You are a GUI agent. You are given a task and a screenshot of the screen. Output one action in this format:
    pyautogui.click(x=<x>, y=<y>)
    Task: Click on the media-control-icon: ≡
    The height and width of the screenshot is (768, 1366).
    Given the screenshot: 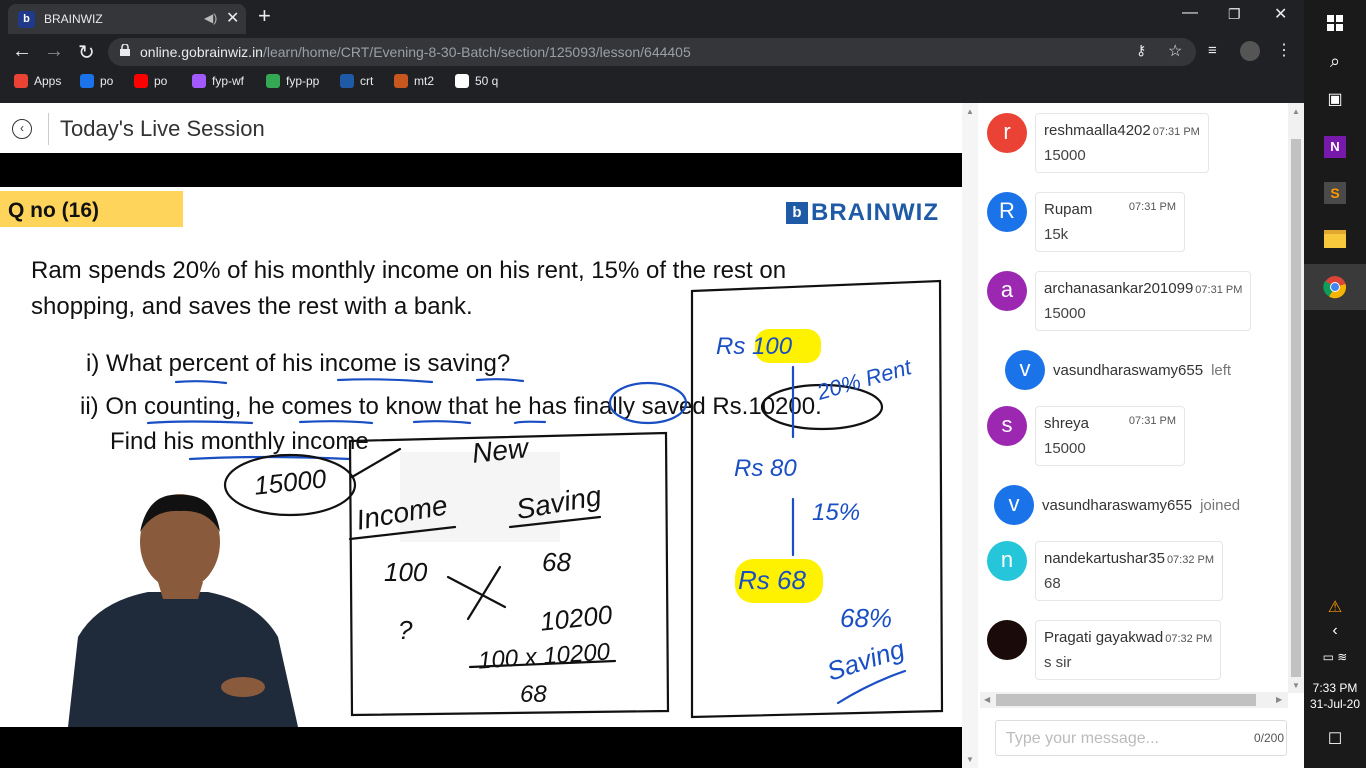 What is the action you would take?
    pyautogui.click(x=1212, y=50)
    